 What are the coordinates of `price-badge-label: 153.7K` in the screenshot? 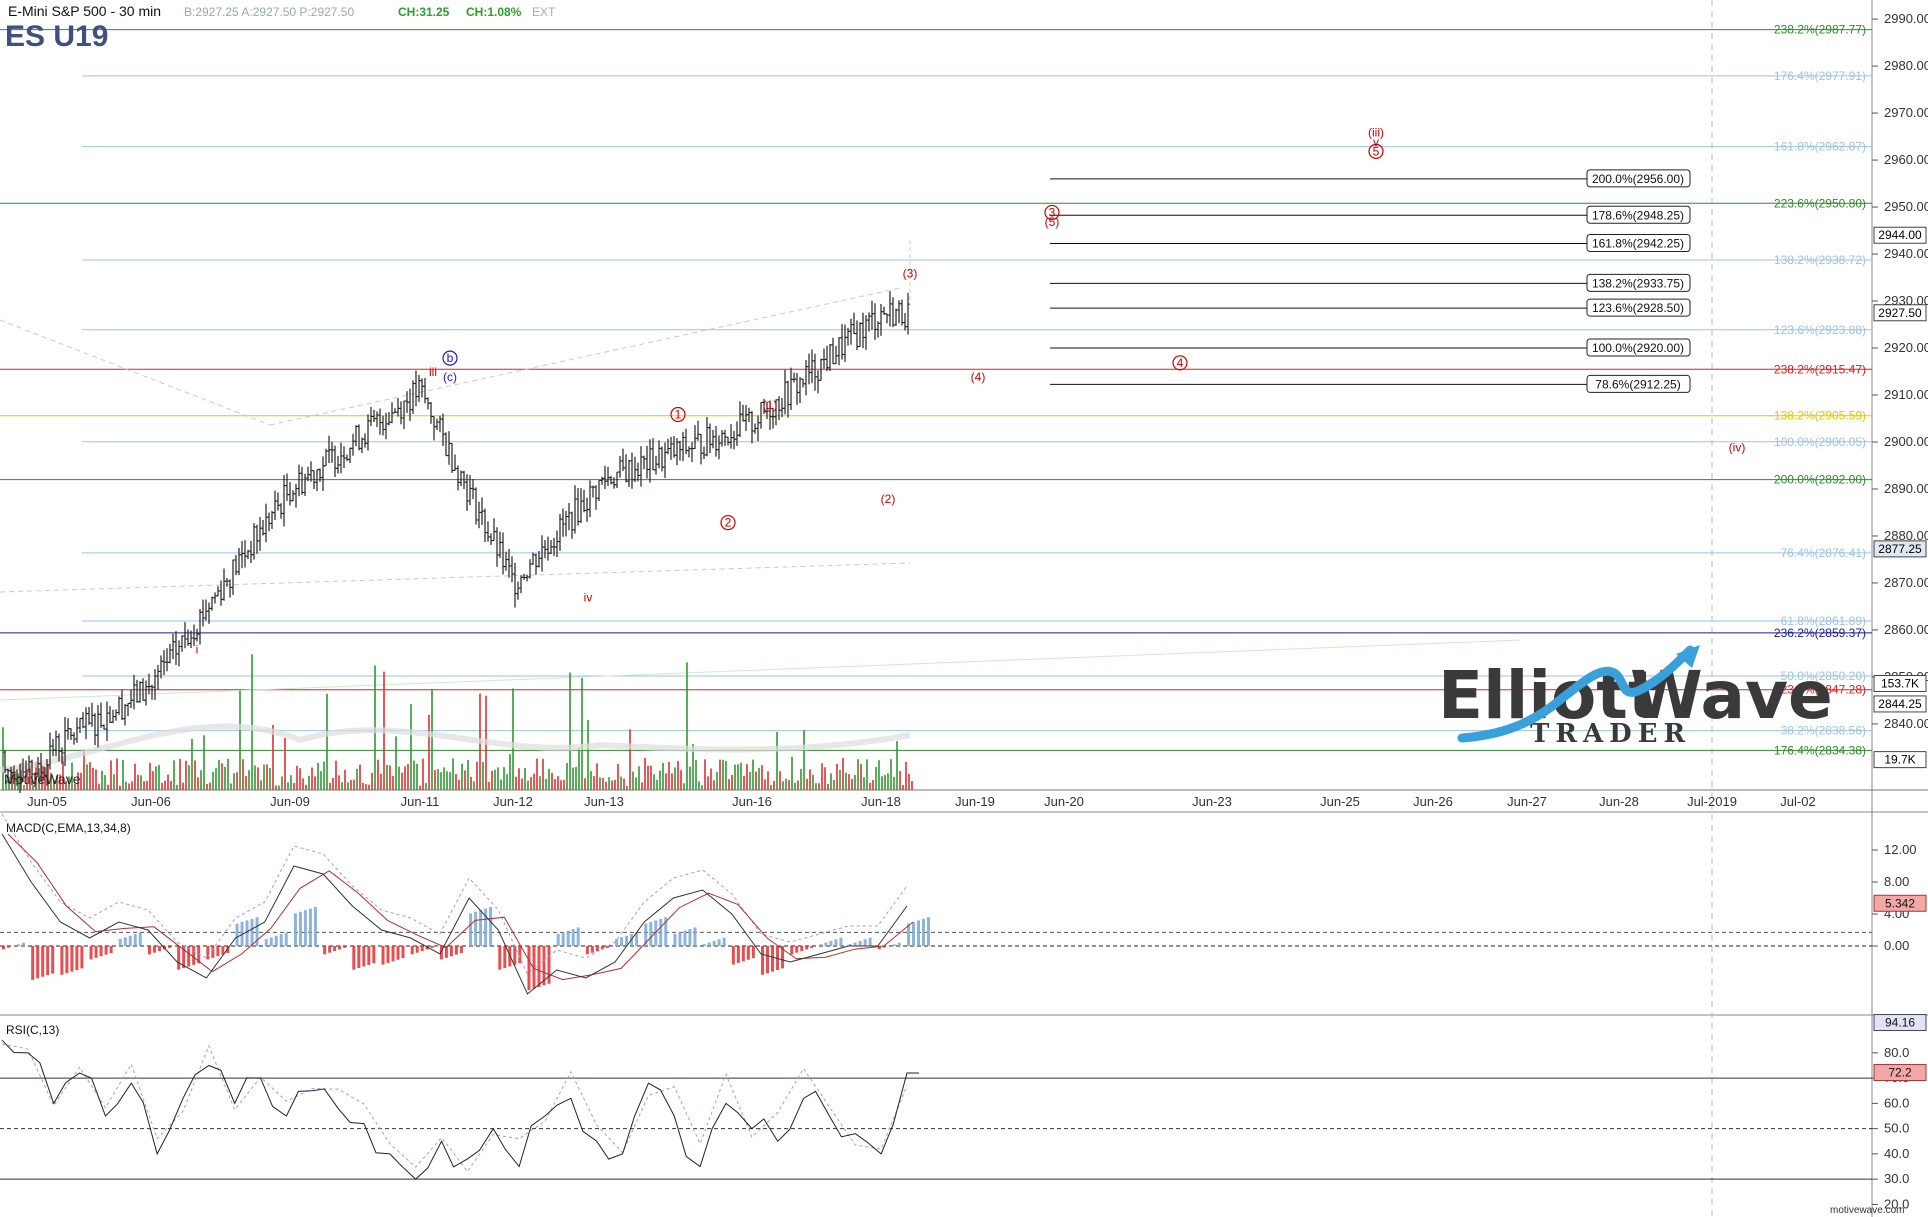 It's located at (1900, 684).